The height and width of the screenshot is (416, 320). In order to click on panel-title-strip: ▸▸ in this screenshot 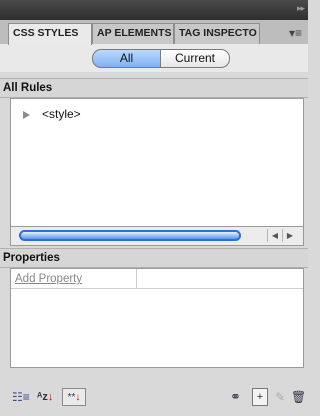, I will do `click(154, 10)`.